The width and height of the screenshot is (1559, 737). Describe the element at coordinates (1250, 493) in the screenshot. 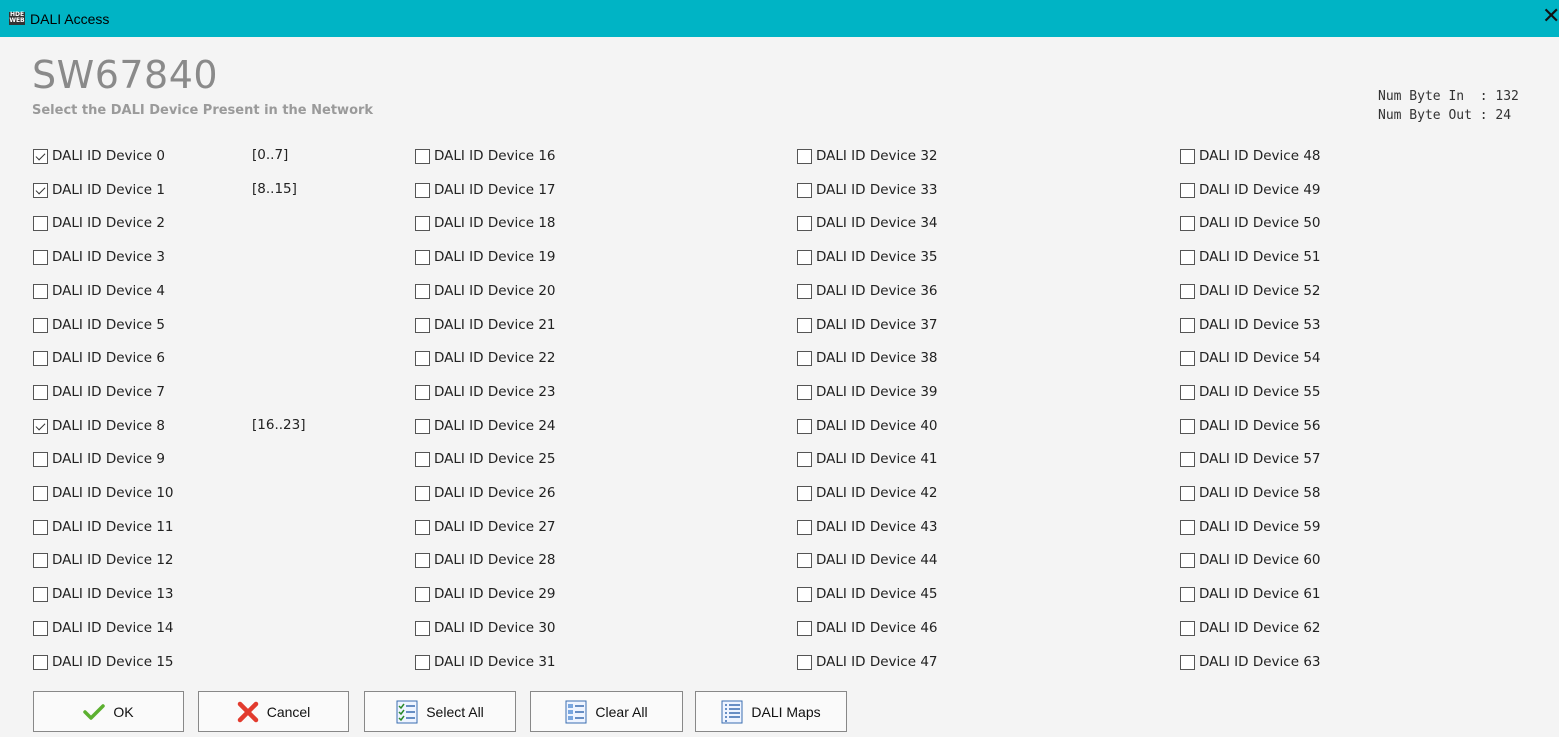

I see `device-checkbox-58: DALI ID Device 58` at that location.